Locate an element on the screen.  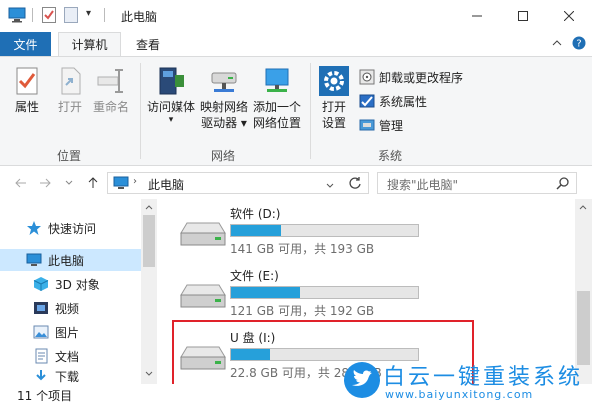
drive-name: 文件 (E:) is located at coordinates (254, 276).